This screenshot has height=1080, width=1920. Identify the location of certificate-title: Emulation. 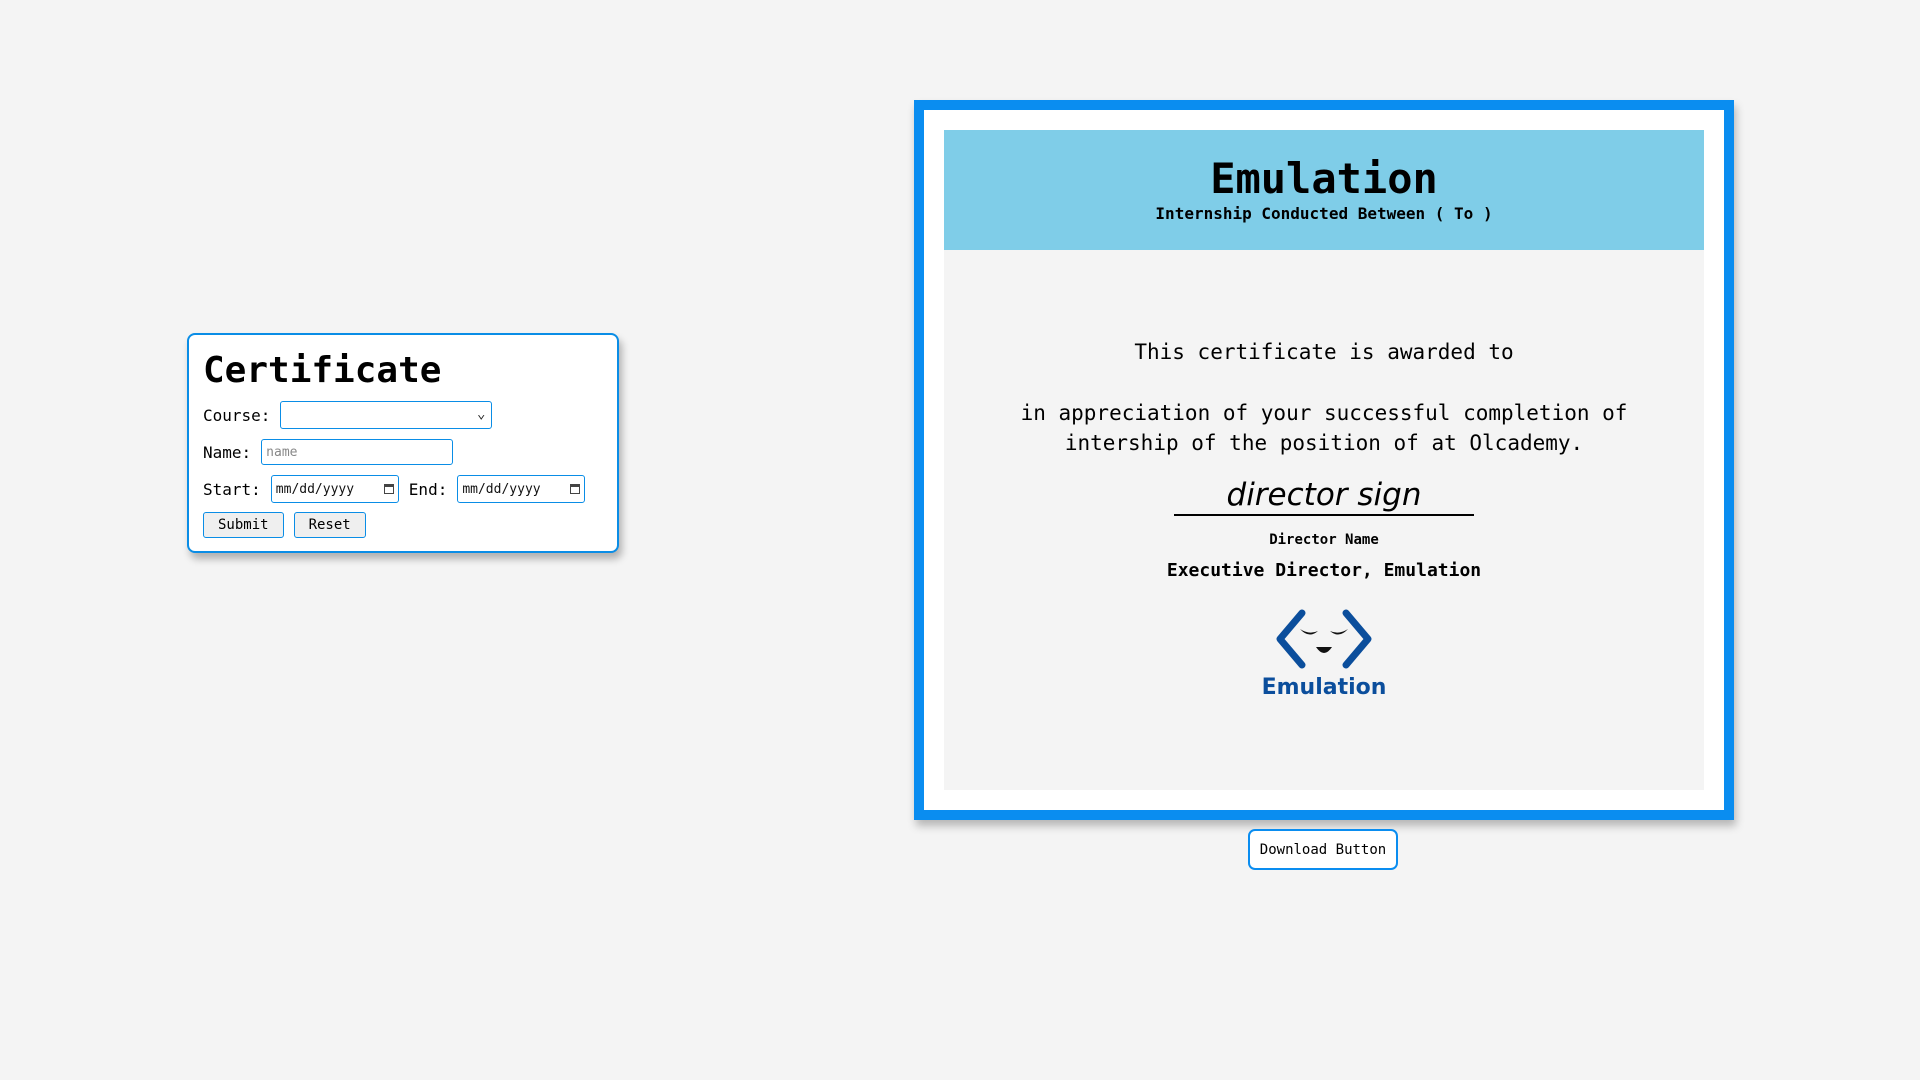
(1324, 178).